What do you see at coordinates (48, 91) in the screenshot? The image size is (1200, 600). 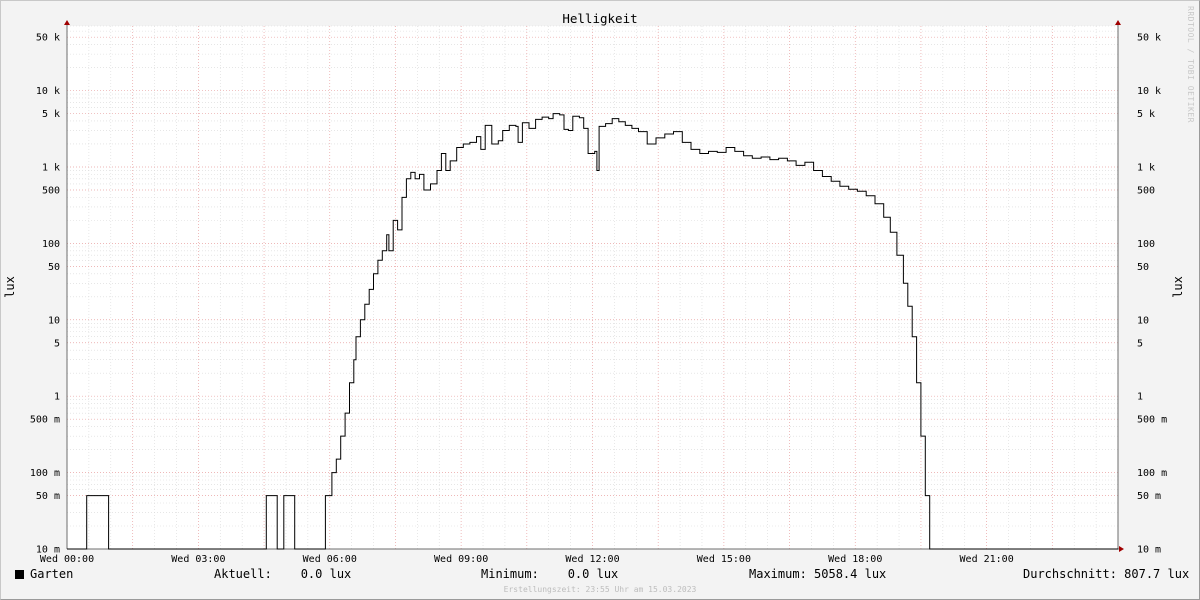 I see `y-tick-label-left: 10 k` at bounding box center [48, 91].